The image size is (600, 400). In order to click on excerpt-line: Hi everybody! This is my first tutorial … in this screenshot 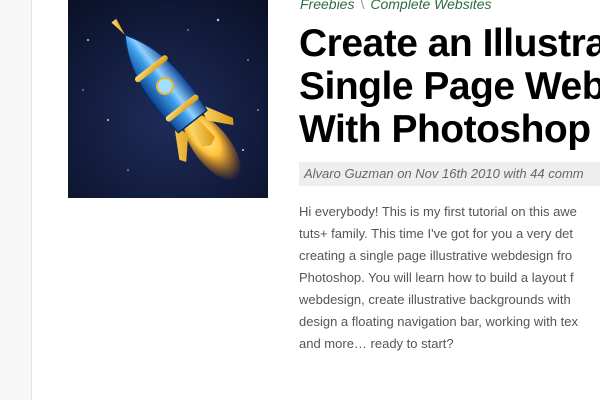, I will do `click(438, 211)`.